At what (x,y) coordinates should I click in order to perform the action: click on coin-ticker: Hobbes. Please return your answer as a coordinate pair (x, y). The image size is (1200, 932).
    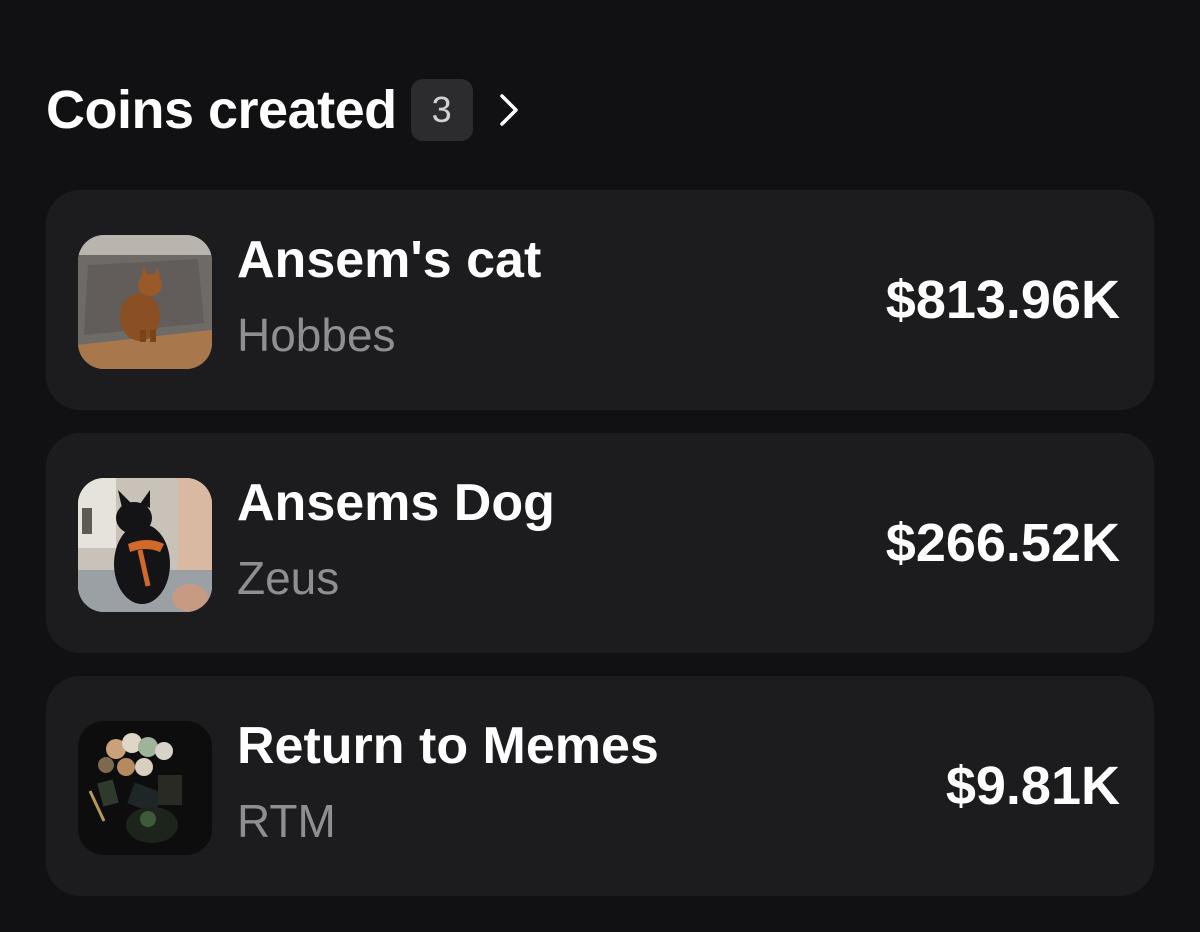
    Looking at the image, I should click on (316, 335).